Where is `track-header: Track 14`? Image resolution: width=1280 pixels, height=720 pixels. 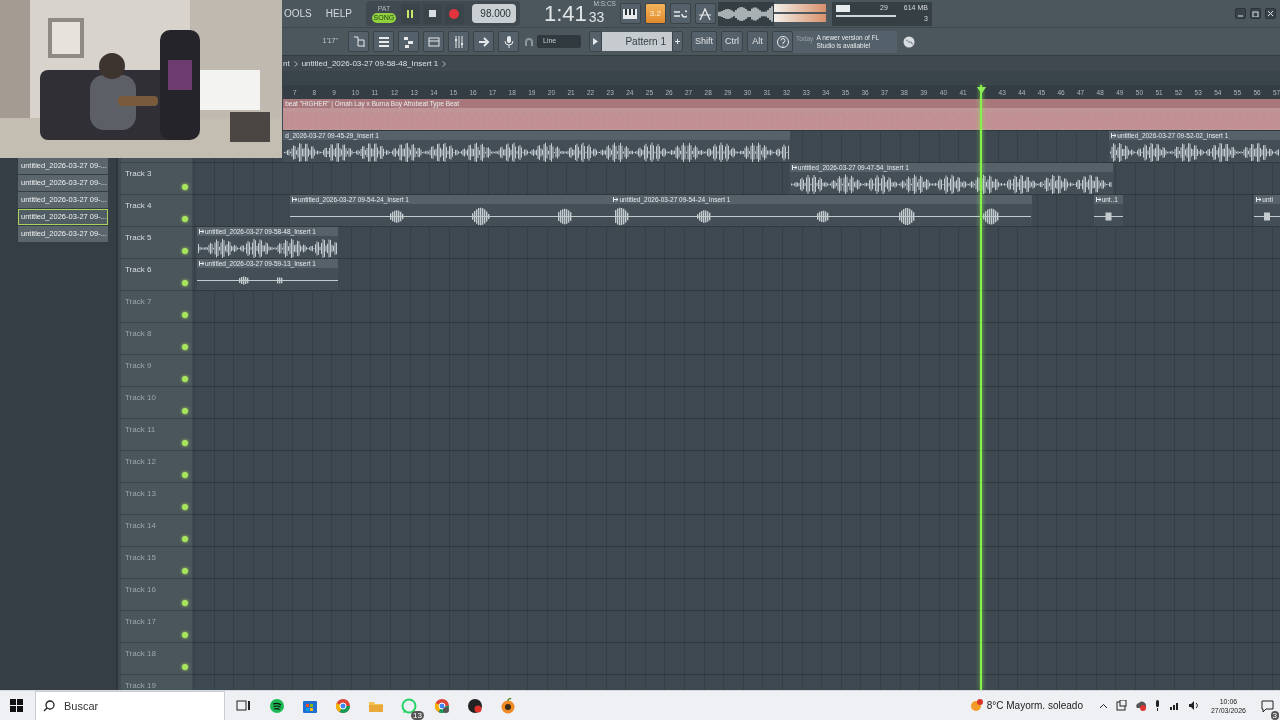 track-header: Track 14 is located at coordinates (155, 531).